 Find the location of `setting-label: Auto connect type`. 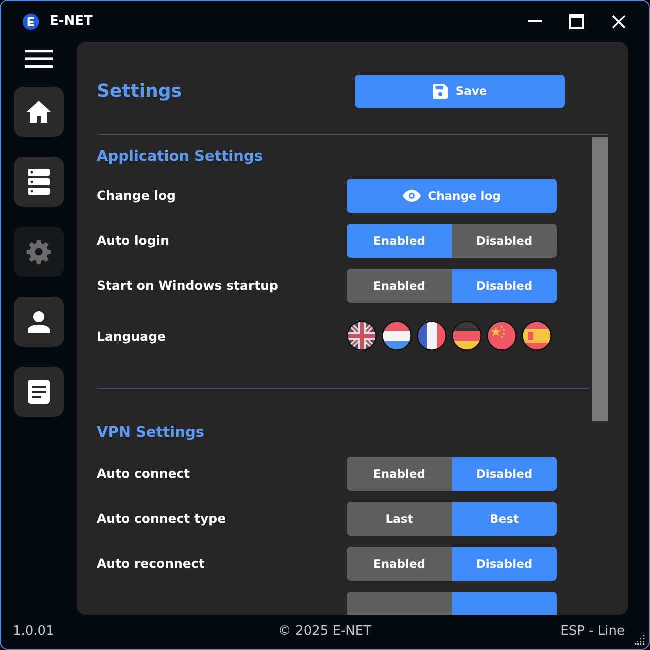

setting-label: Auto connect type is located at coordinates (162, 518).